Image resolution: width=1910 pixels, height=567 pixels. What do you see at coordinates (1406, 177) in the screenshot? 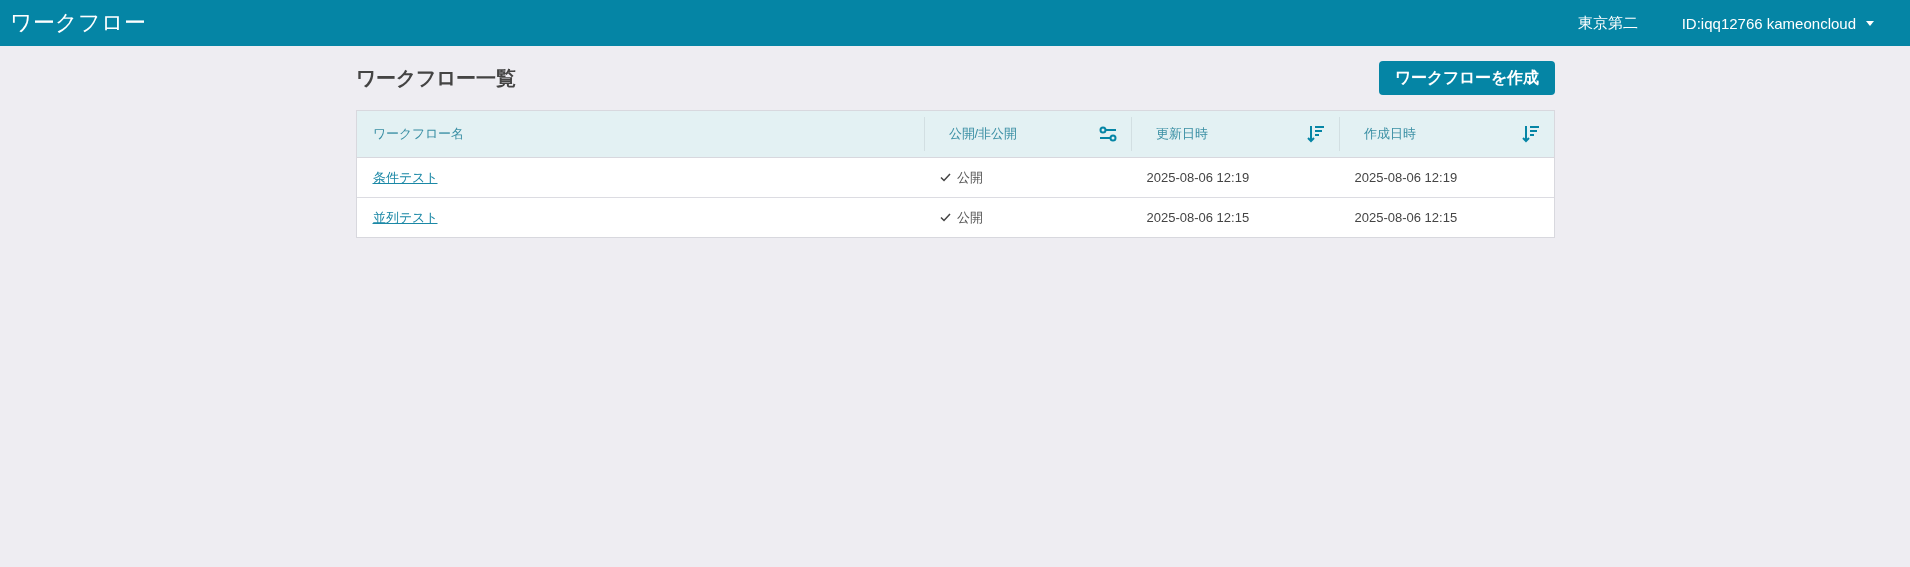
I see `created-date: 2025-08-06 12:19` at bounding box center [1406, 177].